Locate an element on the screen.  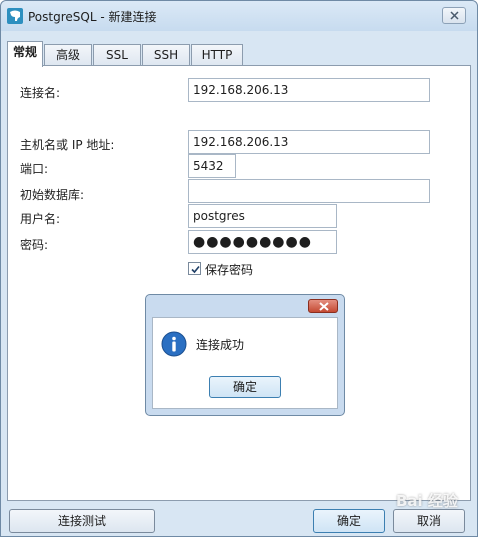
port-label: 端口: is located at coordinates (34, 169).